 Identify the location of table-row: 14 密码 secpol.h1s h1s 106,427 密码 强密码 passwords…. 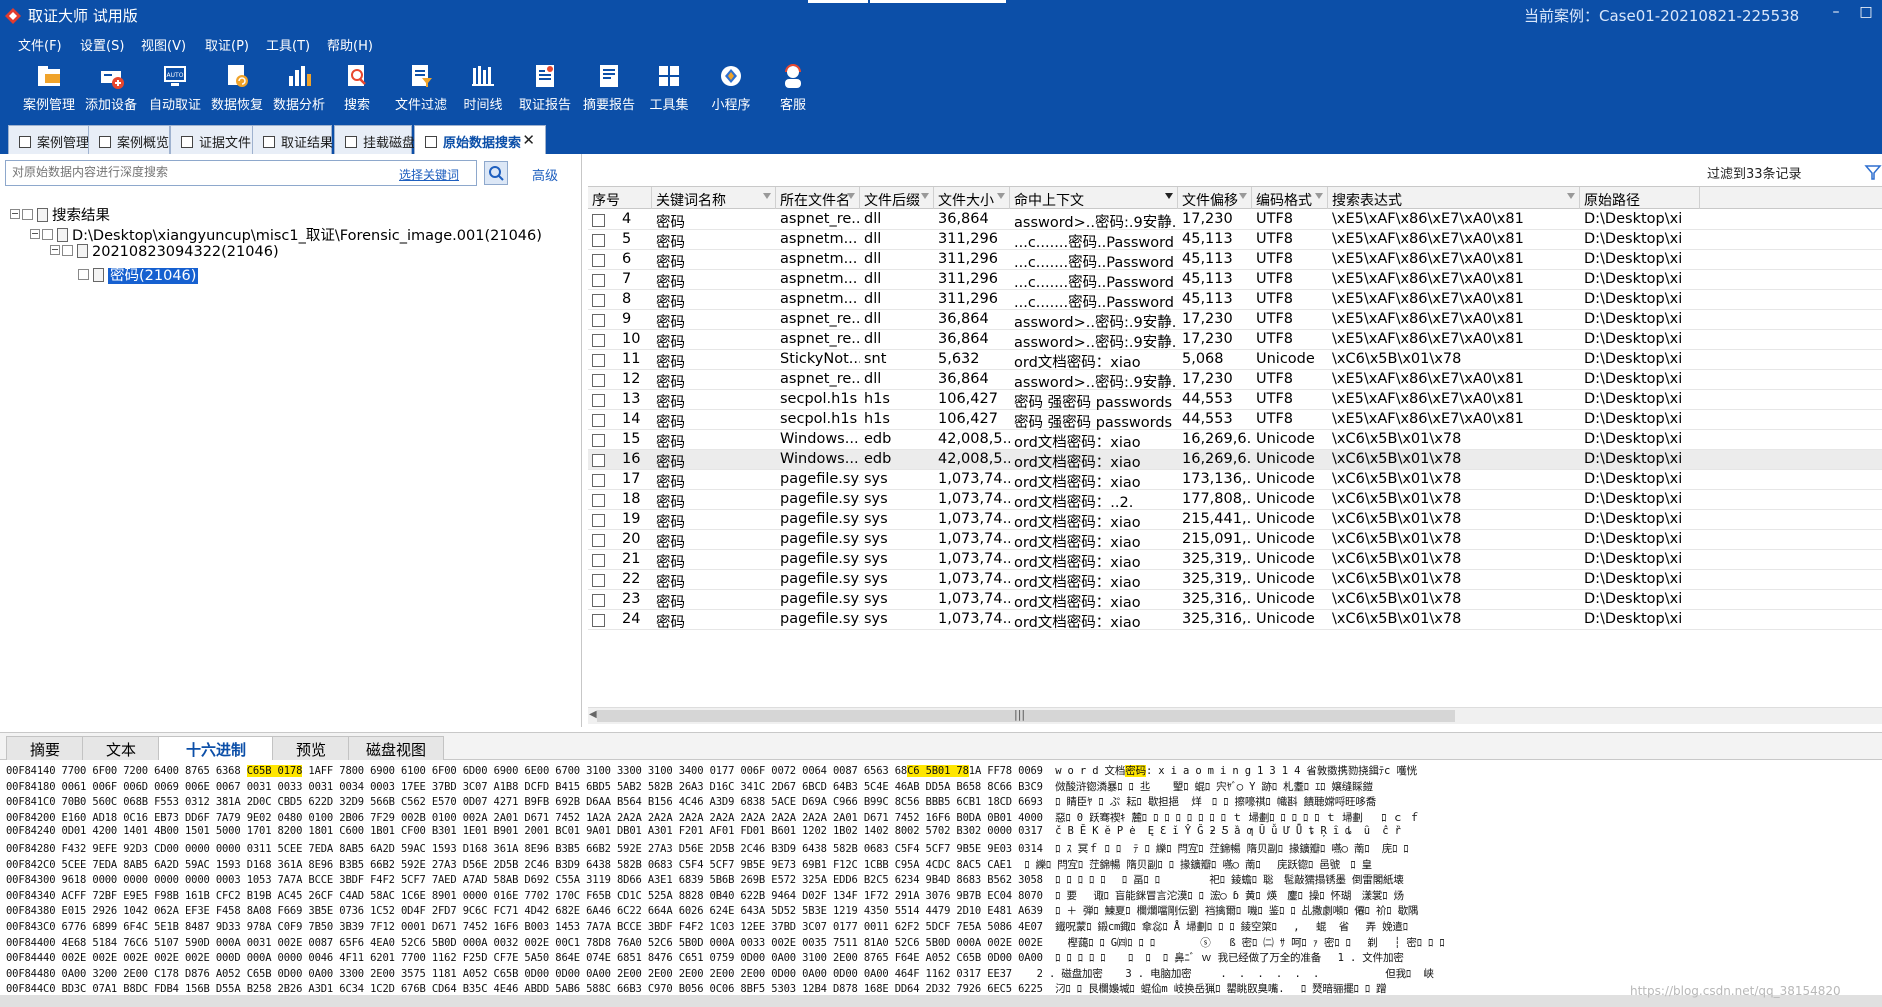
(1235, 420).